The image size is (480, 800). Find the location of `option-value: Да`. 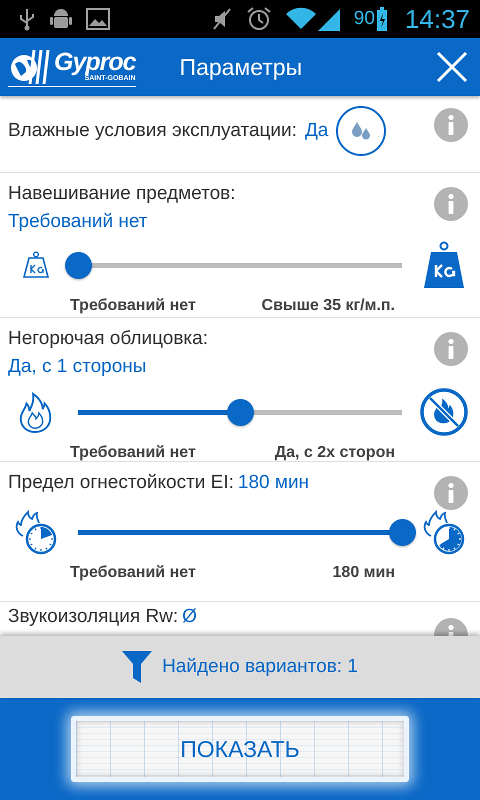

option-value: Да is located at coordinates (316, 131).